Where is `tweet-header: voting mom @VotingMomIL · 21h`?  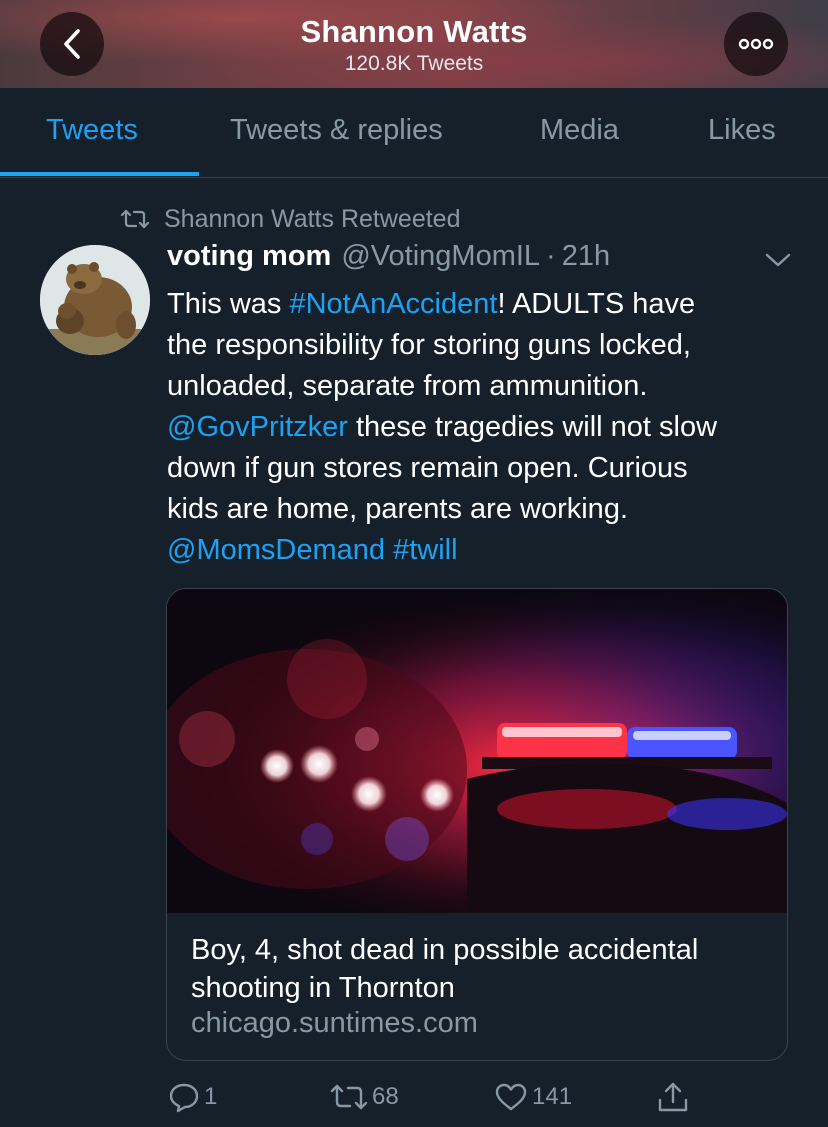
tweet-header: voting mom @VotingMomIL · 21h is located at coordinates (388, 260).